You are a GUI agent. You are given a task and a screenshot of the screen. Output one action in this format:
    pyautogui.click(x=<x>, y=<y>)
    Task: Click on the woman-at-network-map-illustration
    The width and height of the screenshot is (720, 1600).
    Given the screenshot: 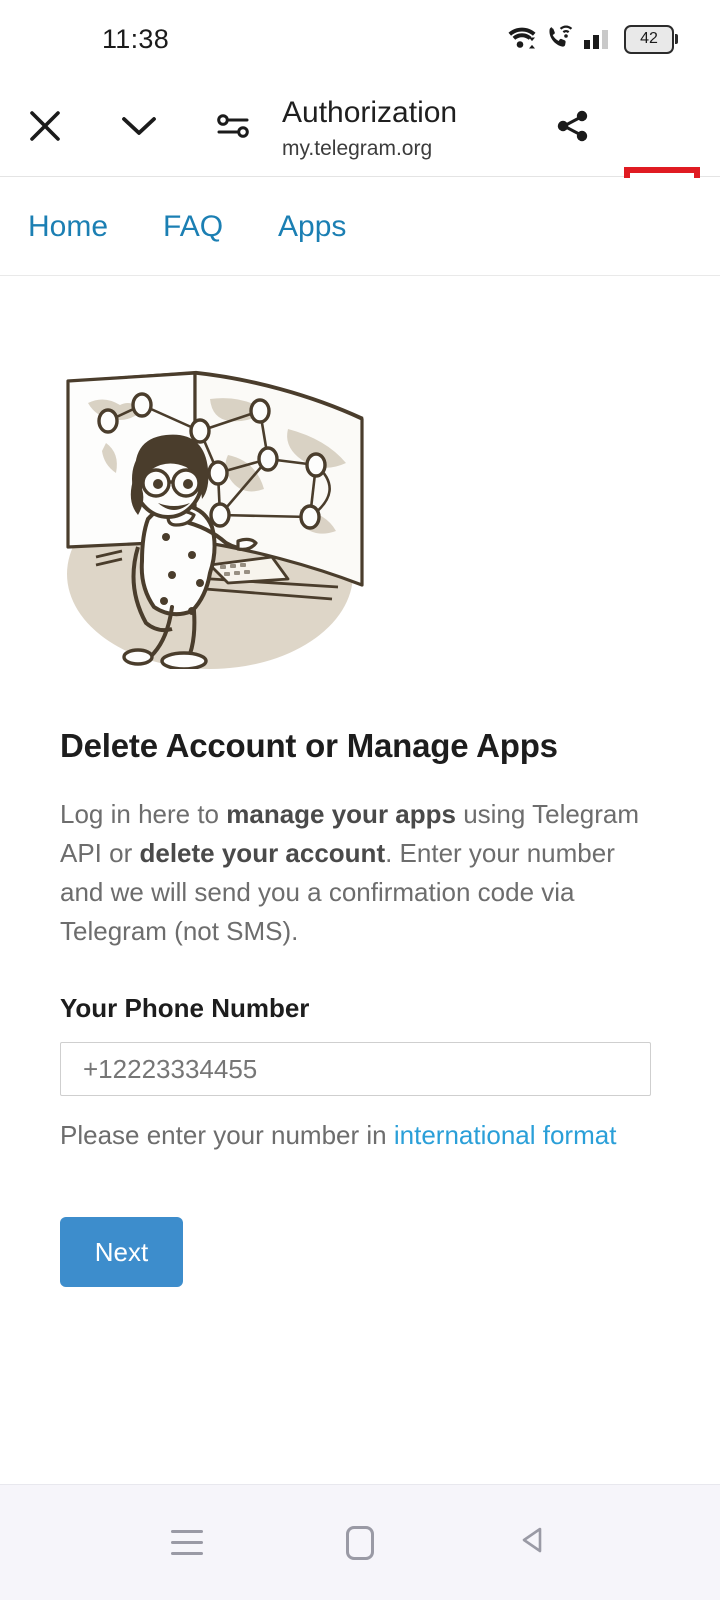 What is the action you would take?
    pyautogui.click(x=216, y=519)
    